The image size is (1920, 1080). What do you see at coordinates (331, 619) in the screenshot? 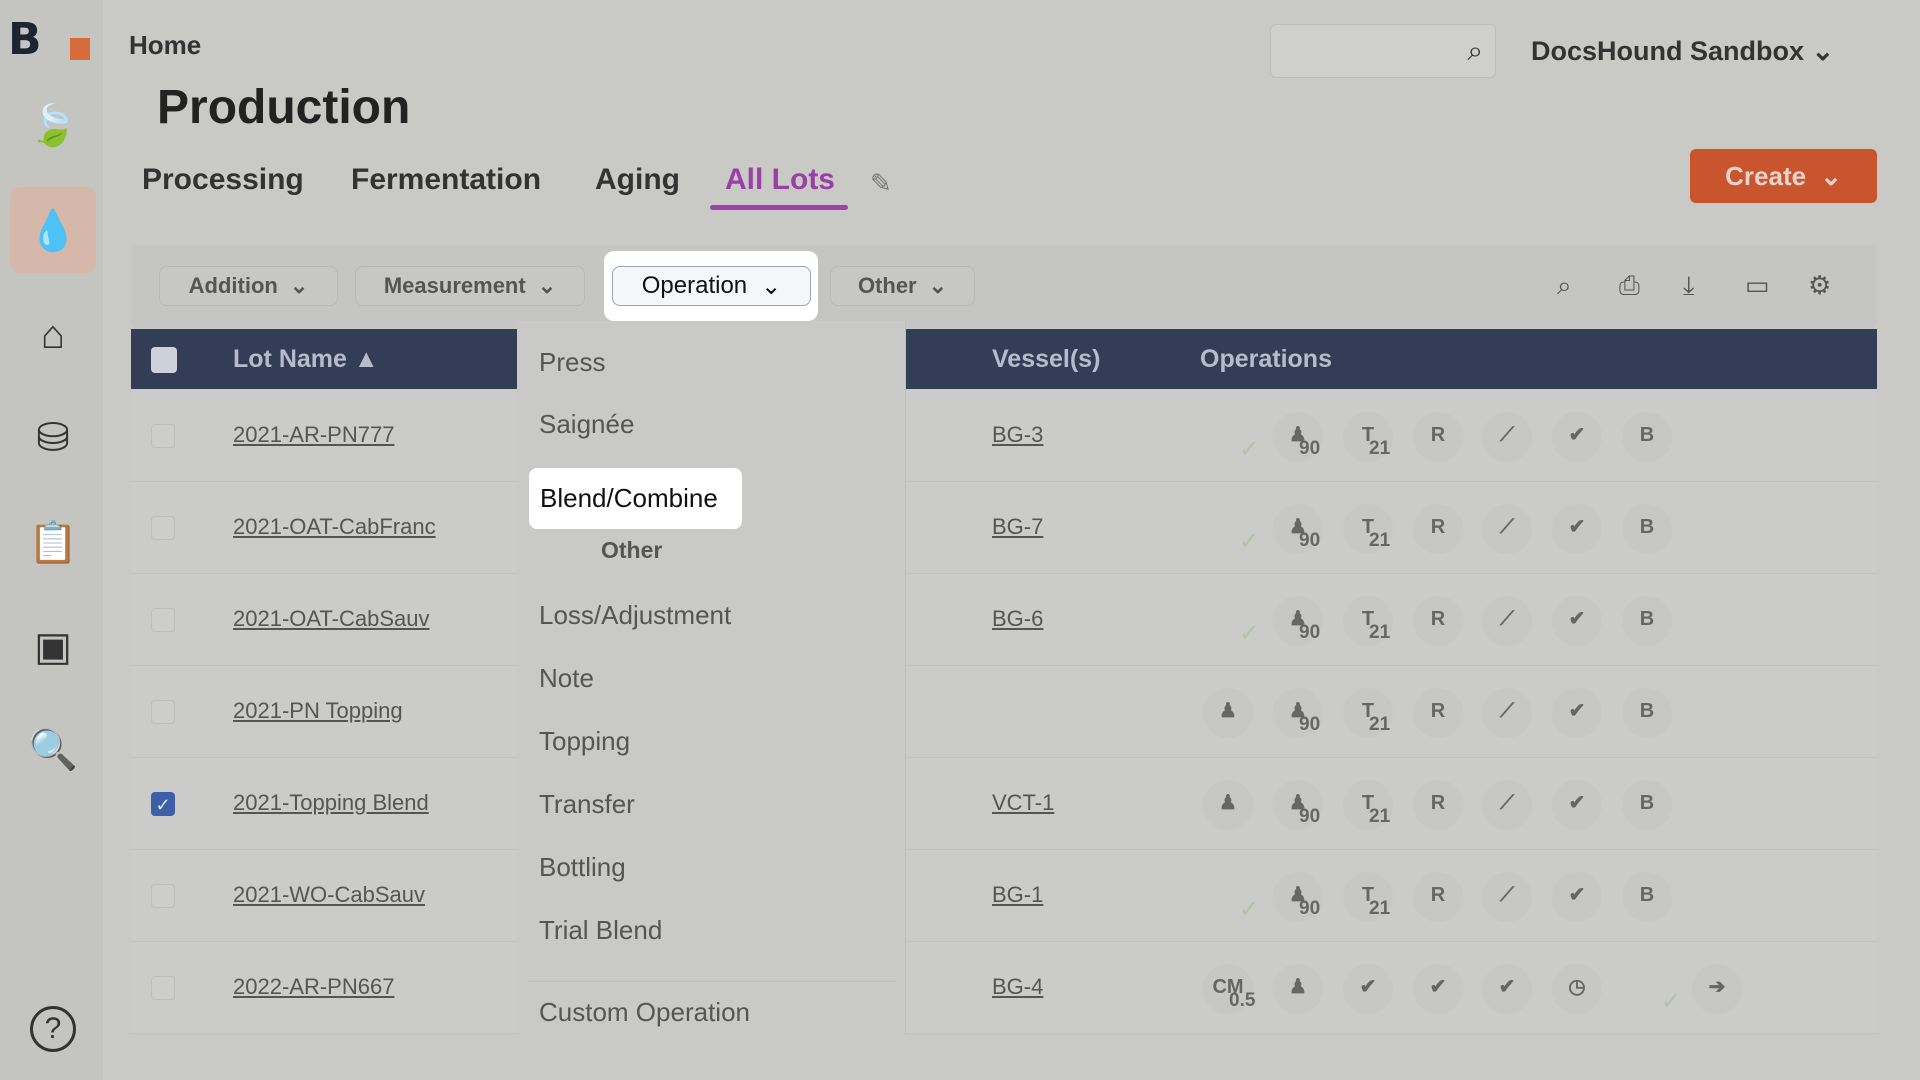
I see `lot-name-link: 2021-OAT-CabSauv` at bounding box center [331, 619].